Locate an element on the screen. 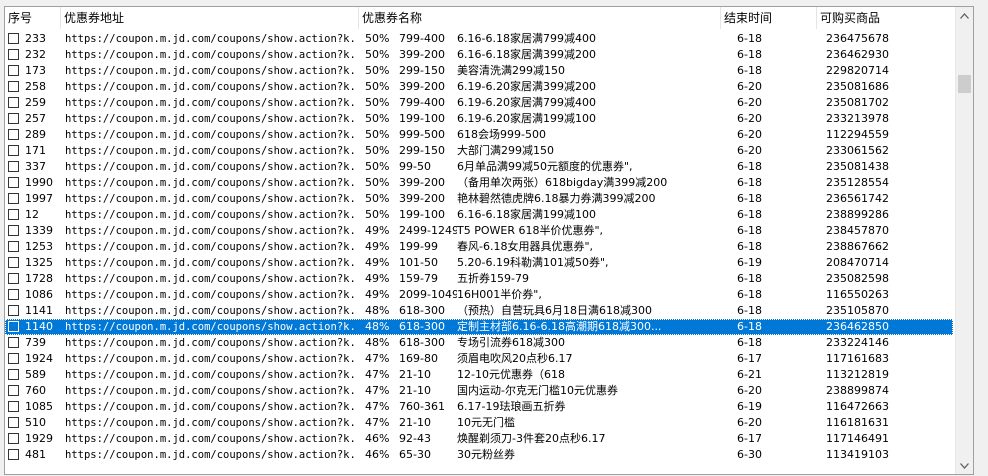 Image resolution: width=988 pixels, height=476 pixels. chevron-down-icon is located at coordinates (964, 465).